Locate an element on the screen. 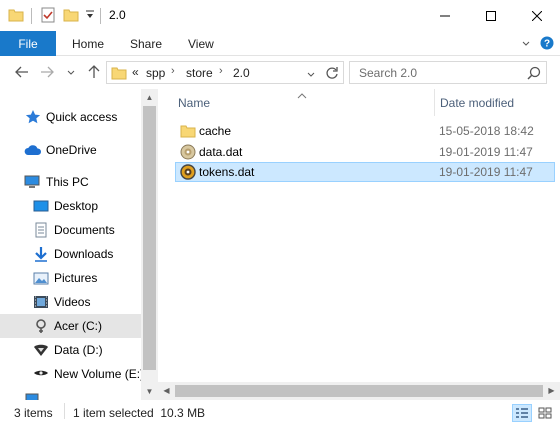  tab-share: Share is located at coordinates (146, 44).